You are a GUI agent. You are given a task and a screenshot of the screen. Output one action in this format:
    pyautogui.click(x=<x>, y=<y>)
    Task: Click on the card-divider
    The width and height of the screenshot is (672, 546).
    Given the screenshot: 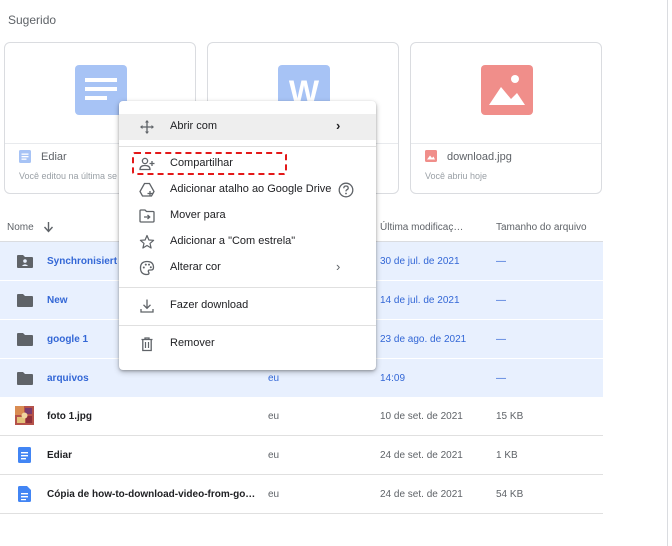 What is the action you would take?
    pyautogui.click(x=506, y=143)
    